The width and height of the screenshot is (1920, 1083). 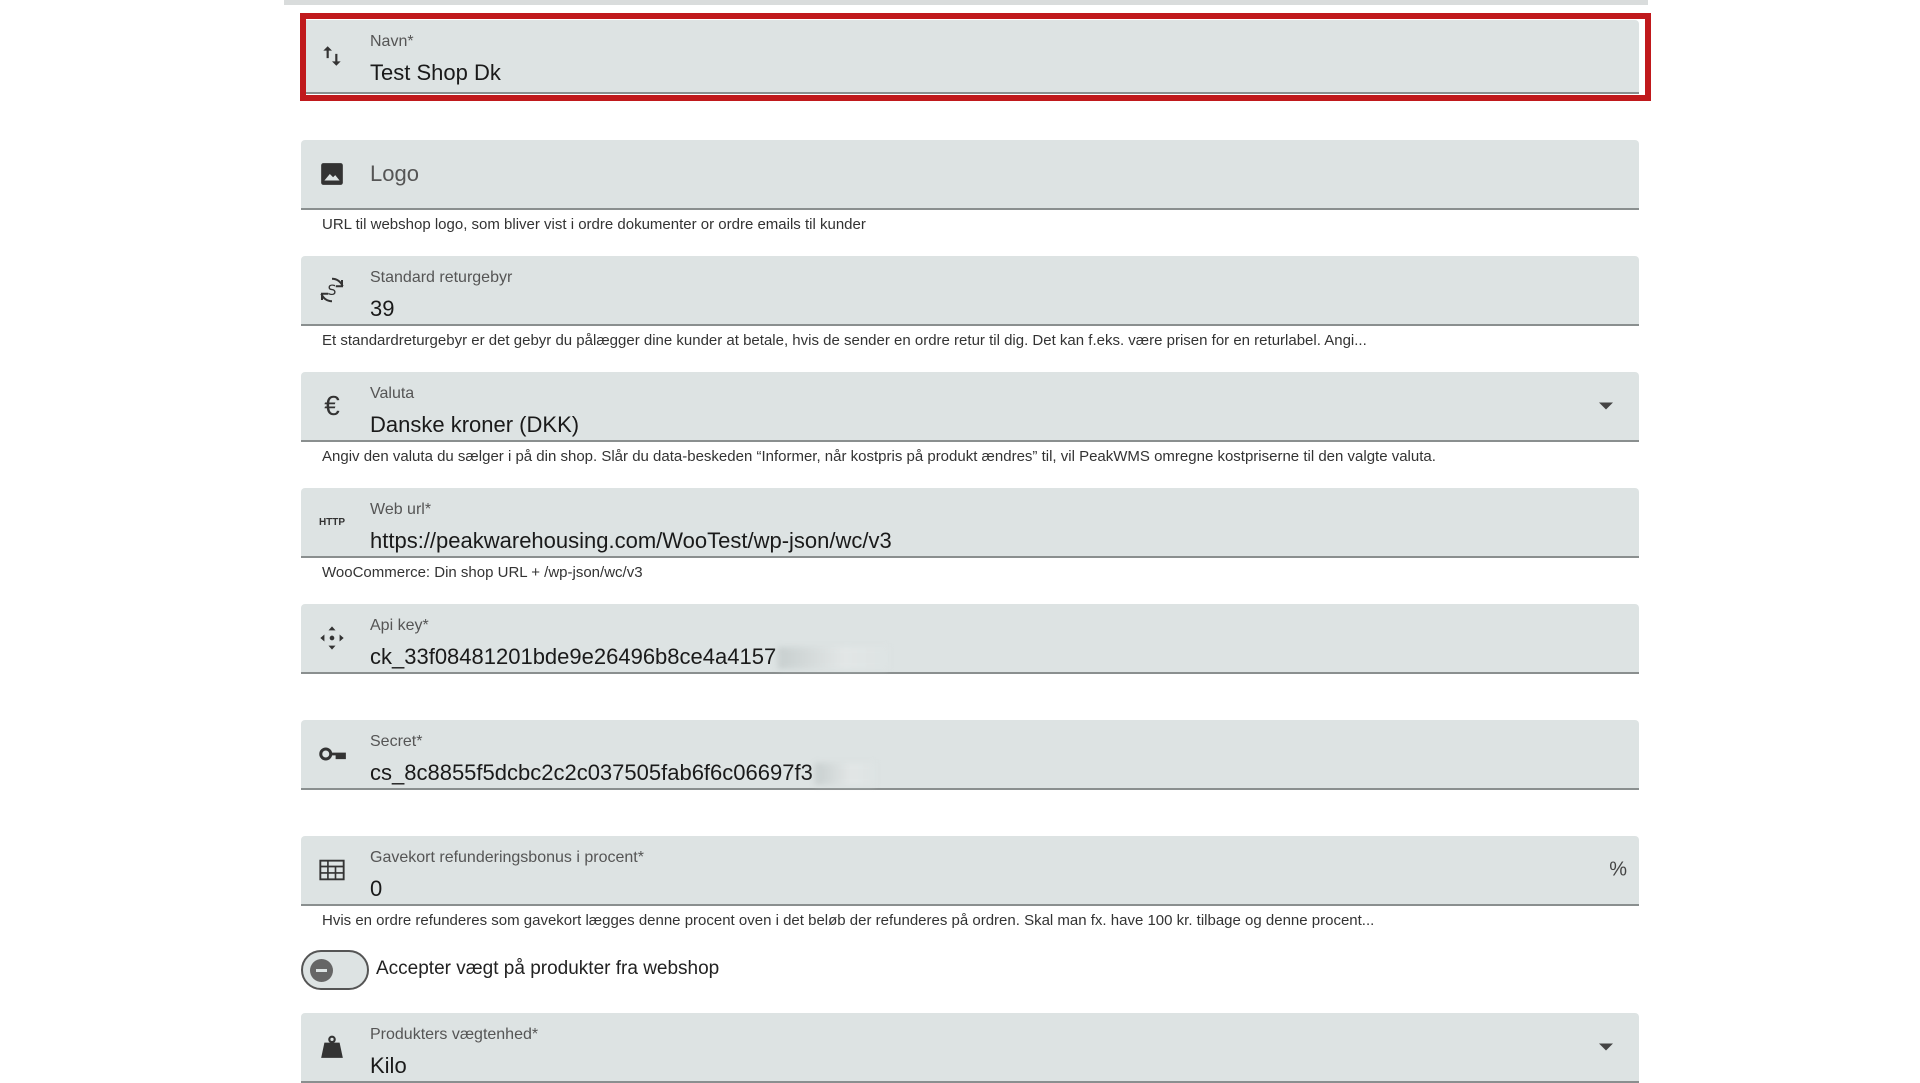 What do you see at coordinates (392, 393) in the screenshot?
I see `currency-label: Valuta` at bounding box center [392, 393].